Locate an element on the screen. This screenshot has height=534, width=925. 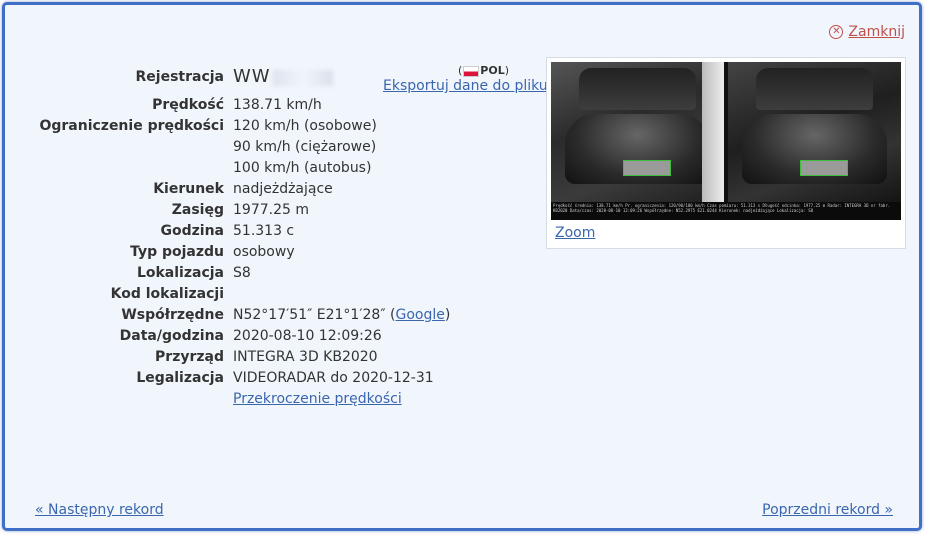
field-value: 51.313 c is located at coordinates (263, 231).